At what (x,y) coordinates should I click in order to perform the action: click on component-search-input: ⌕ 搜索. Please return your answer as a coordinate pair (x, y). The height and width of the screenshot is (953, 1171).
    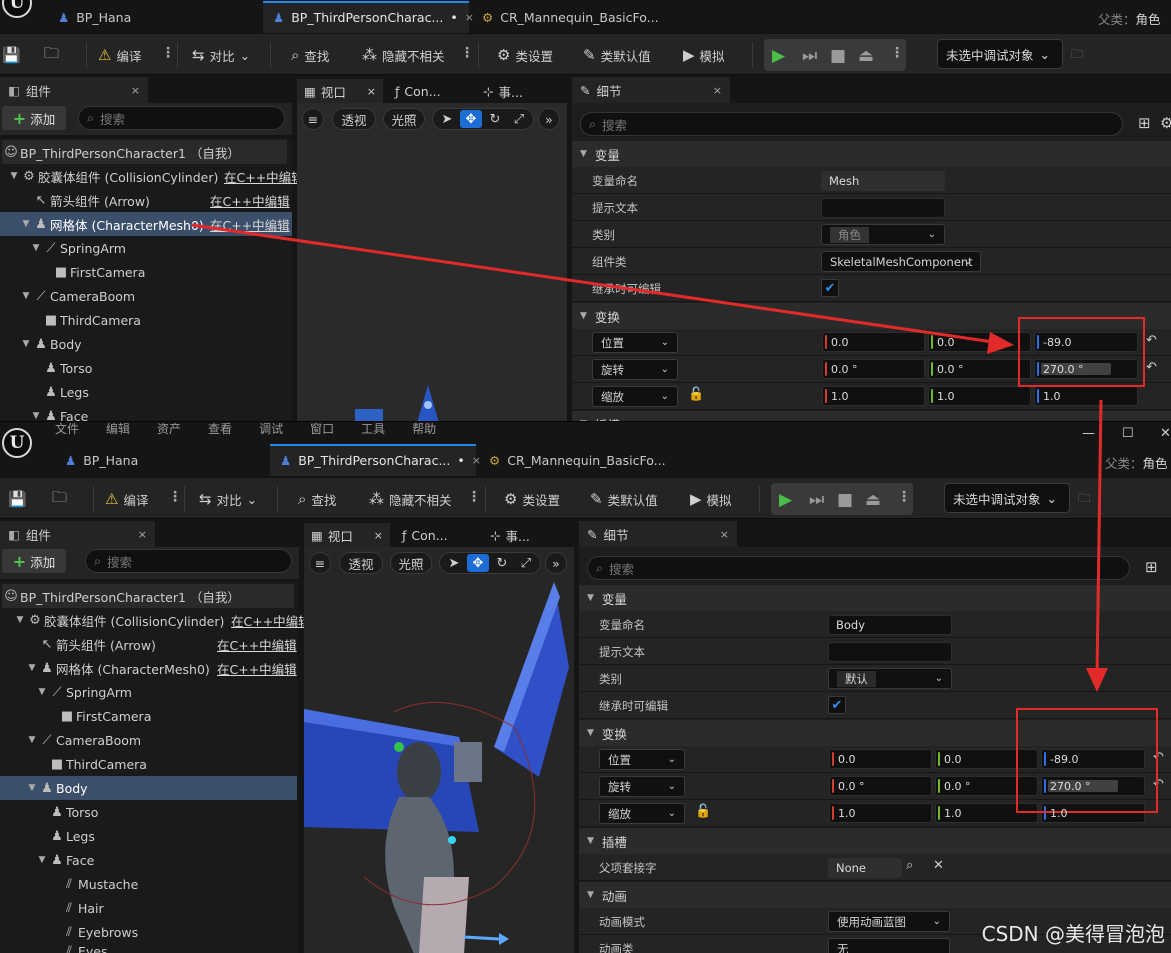
    Looking at the image, I should click on (181, 118).